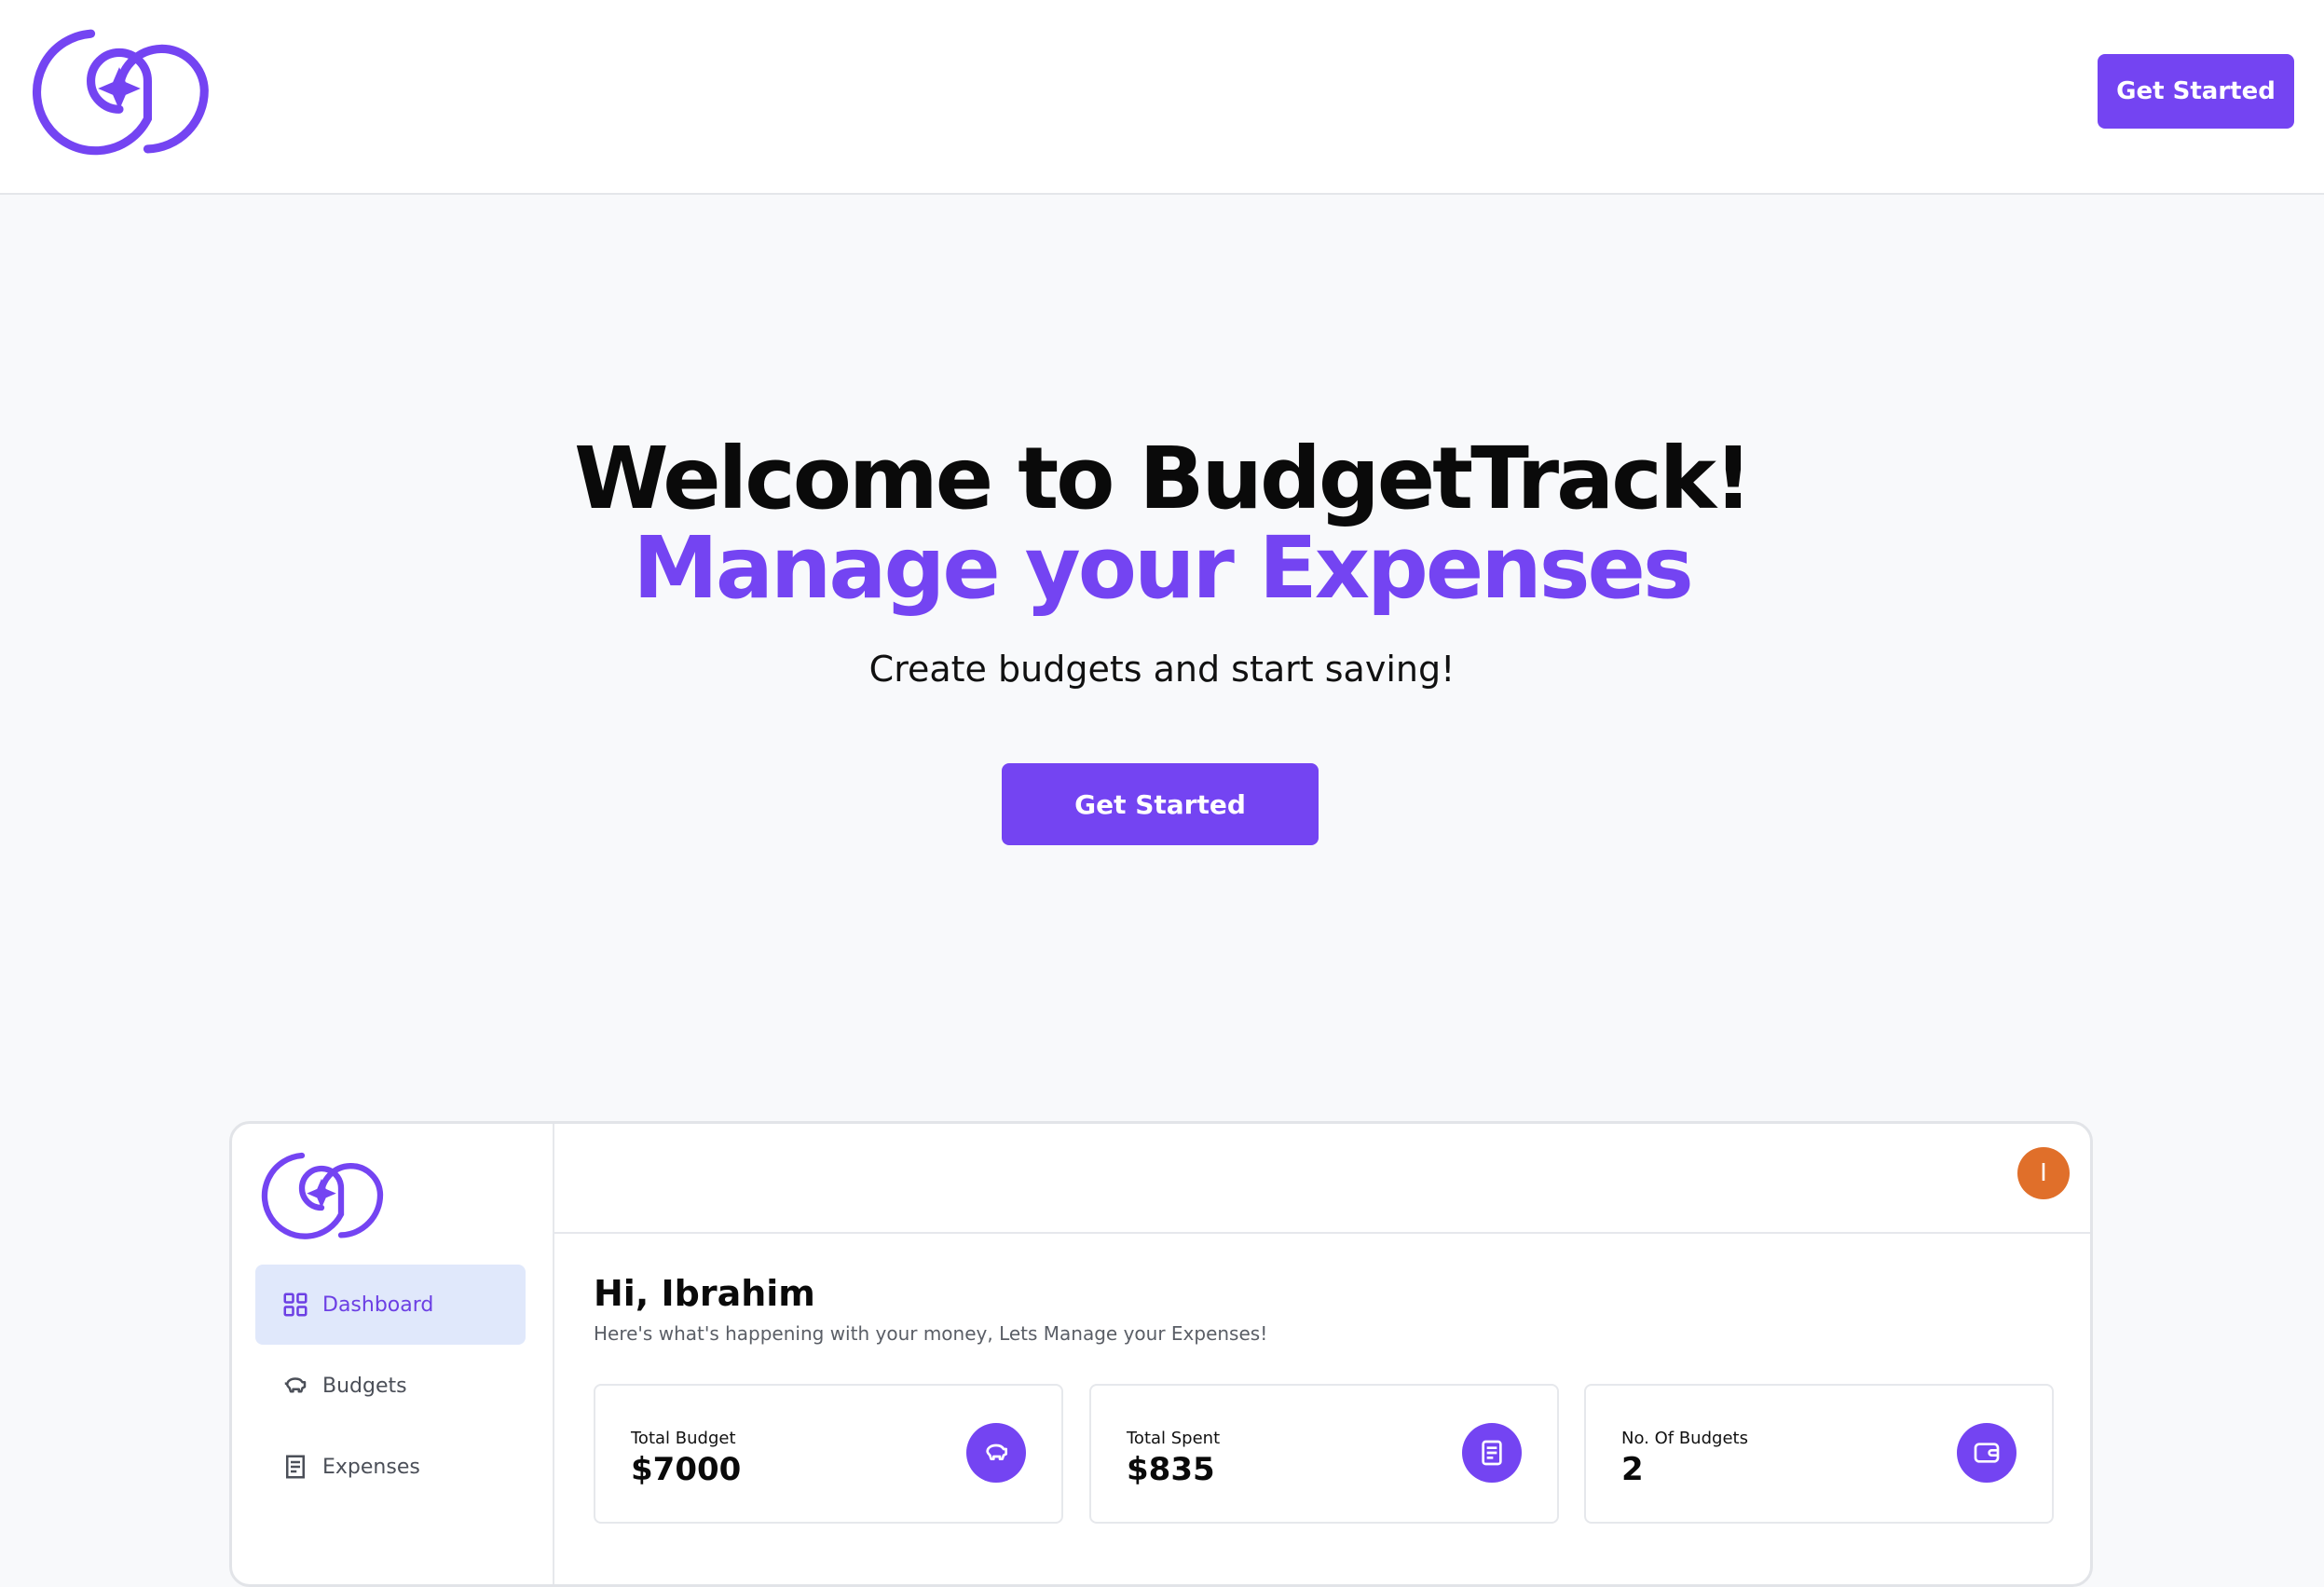 The width and height of the screenshot is (2324, 1587). I want to click on card-value: $7000, so click(686, 1469).